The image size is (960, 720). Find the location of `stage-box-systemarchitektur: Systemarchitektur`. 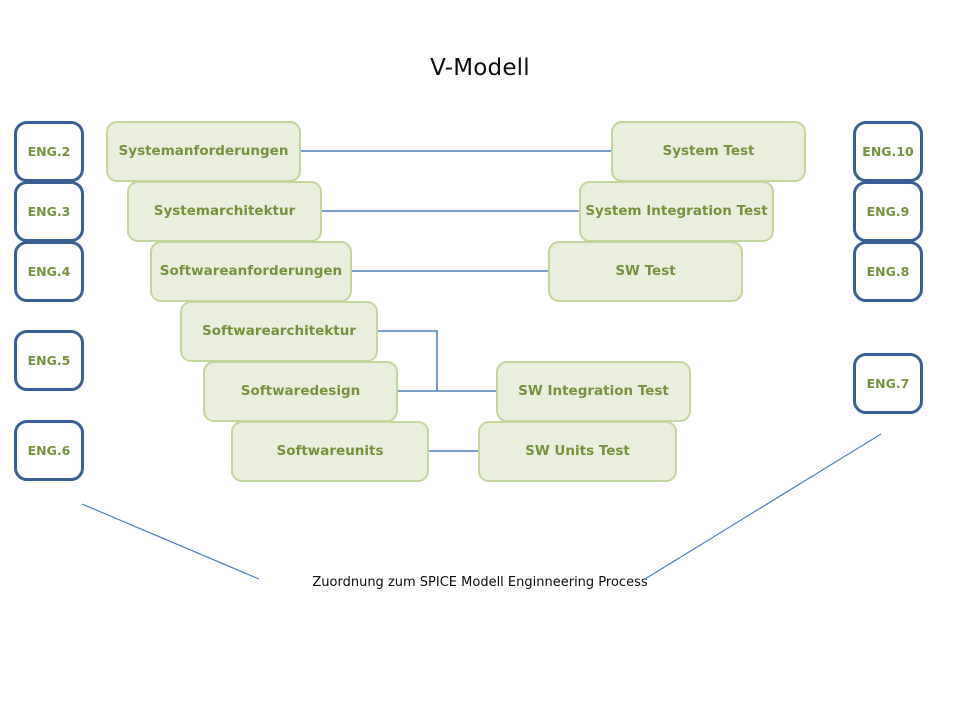

stage-box-systemarchitektur: Systemarchitektur is located at coordinates (224, 211).